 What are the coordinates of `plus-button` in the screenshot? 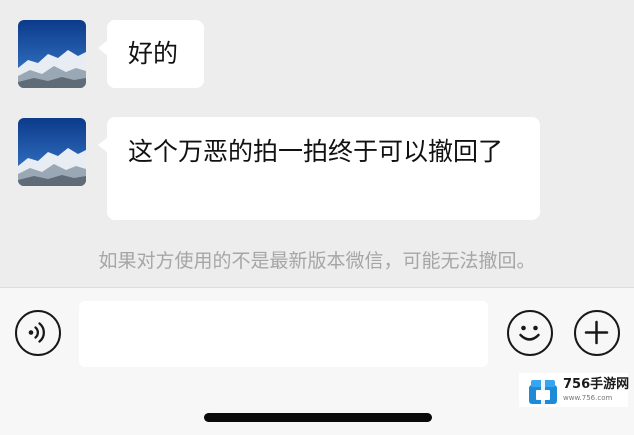 It's located at (597, 333).